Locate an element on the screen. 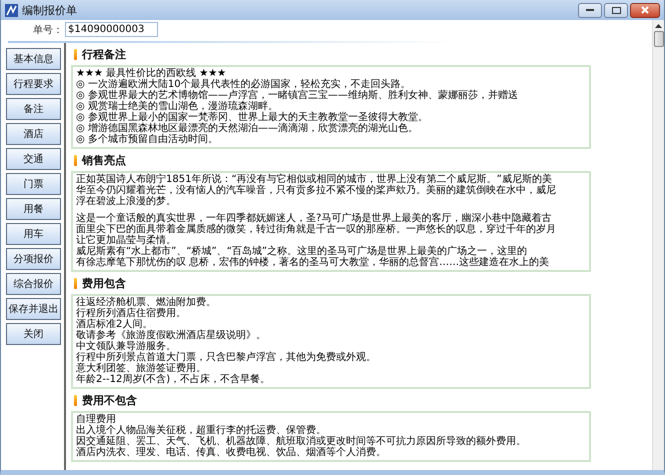 The image size is (665, 475). minimize-icon is located at coordinates (590, 10).